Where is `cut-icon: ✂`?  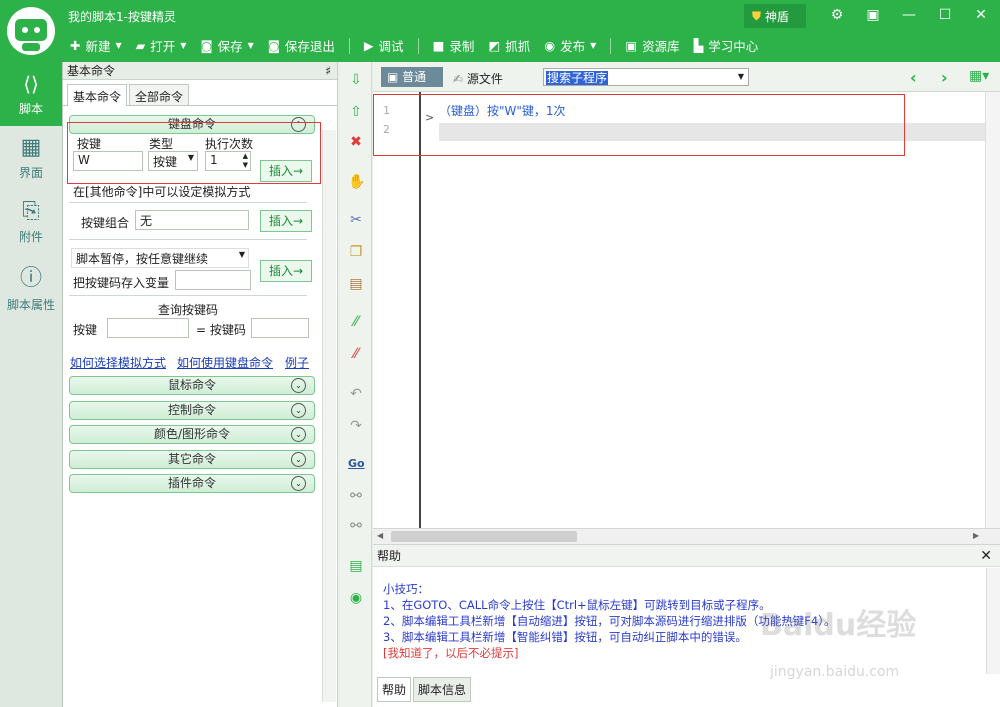 cut-icon: ✂ is located at coordinates (356, 220).